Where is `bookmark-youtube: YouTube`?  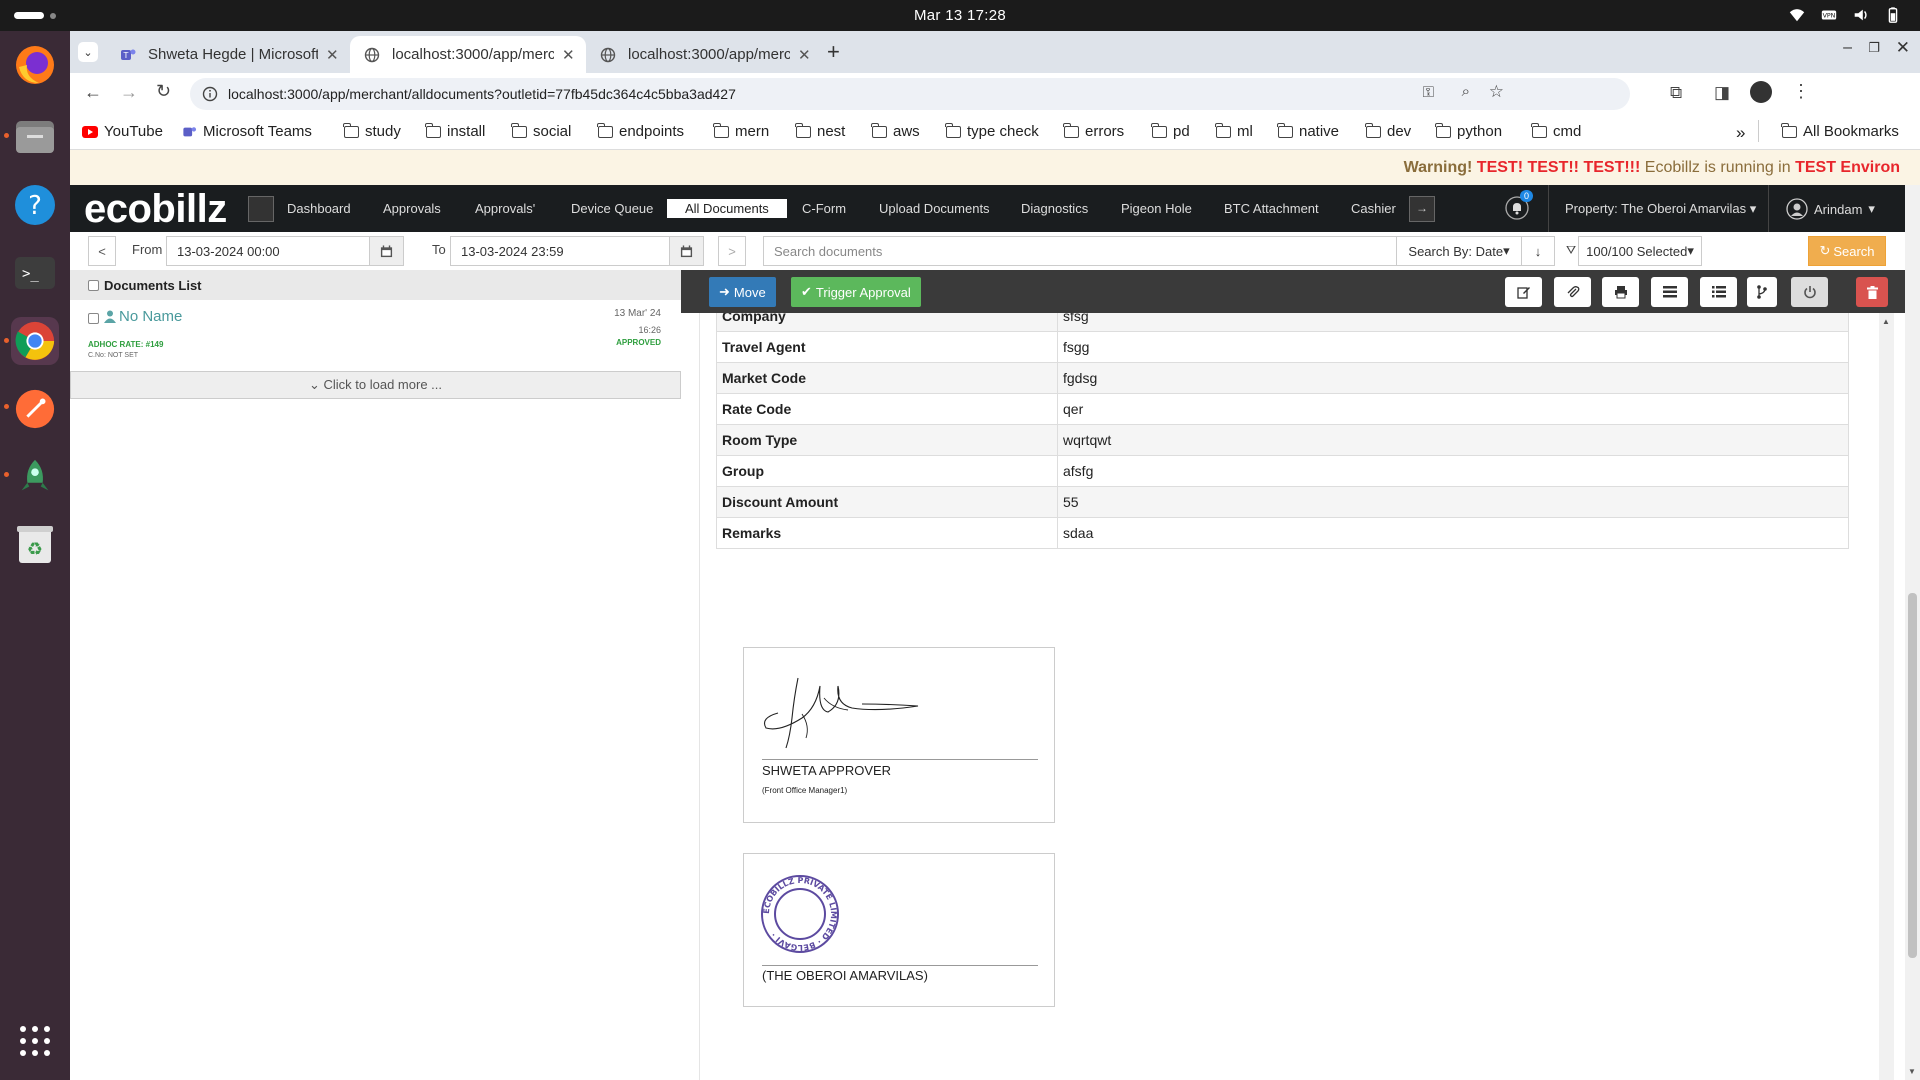 bookmark-youtube: YouTube is located at coordinates (122, 131).